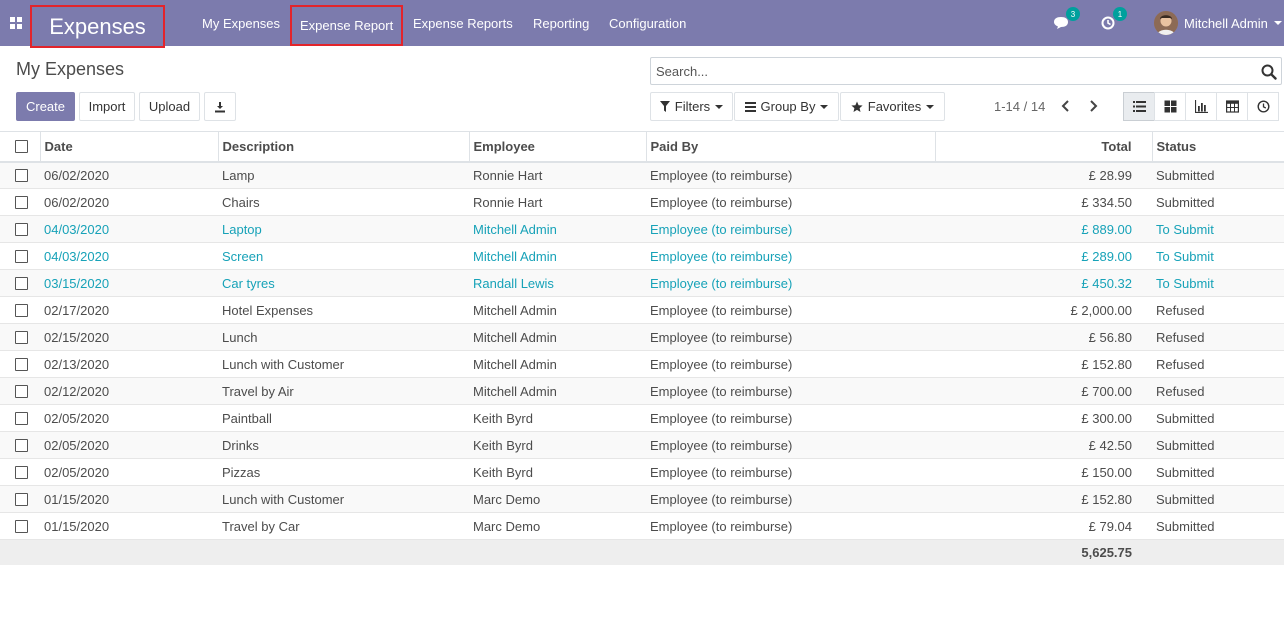 This screenshot has height=638, width=1284. Describe the element at coordinates (21, 146) in the screenshot. I see `select-all-checkbox` at that location.